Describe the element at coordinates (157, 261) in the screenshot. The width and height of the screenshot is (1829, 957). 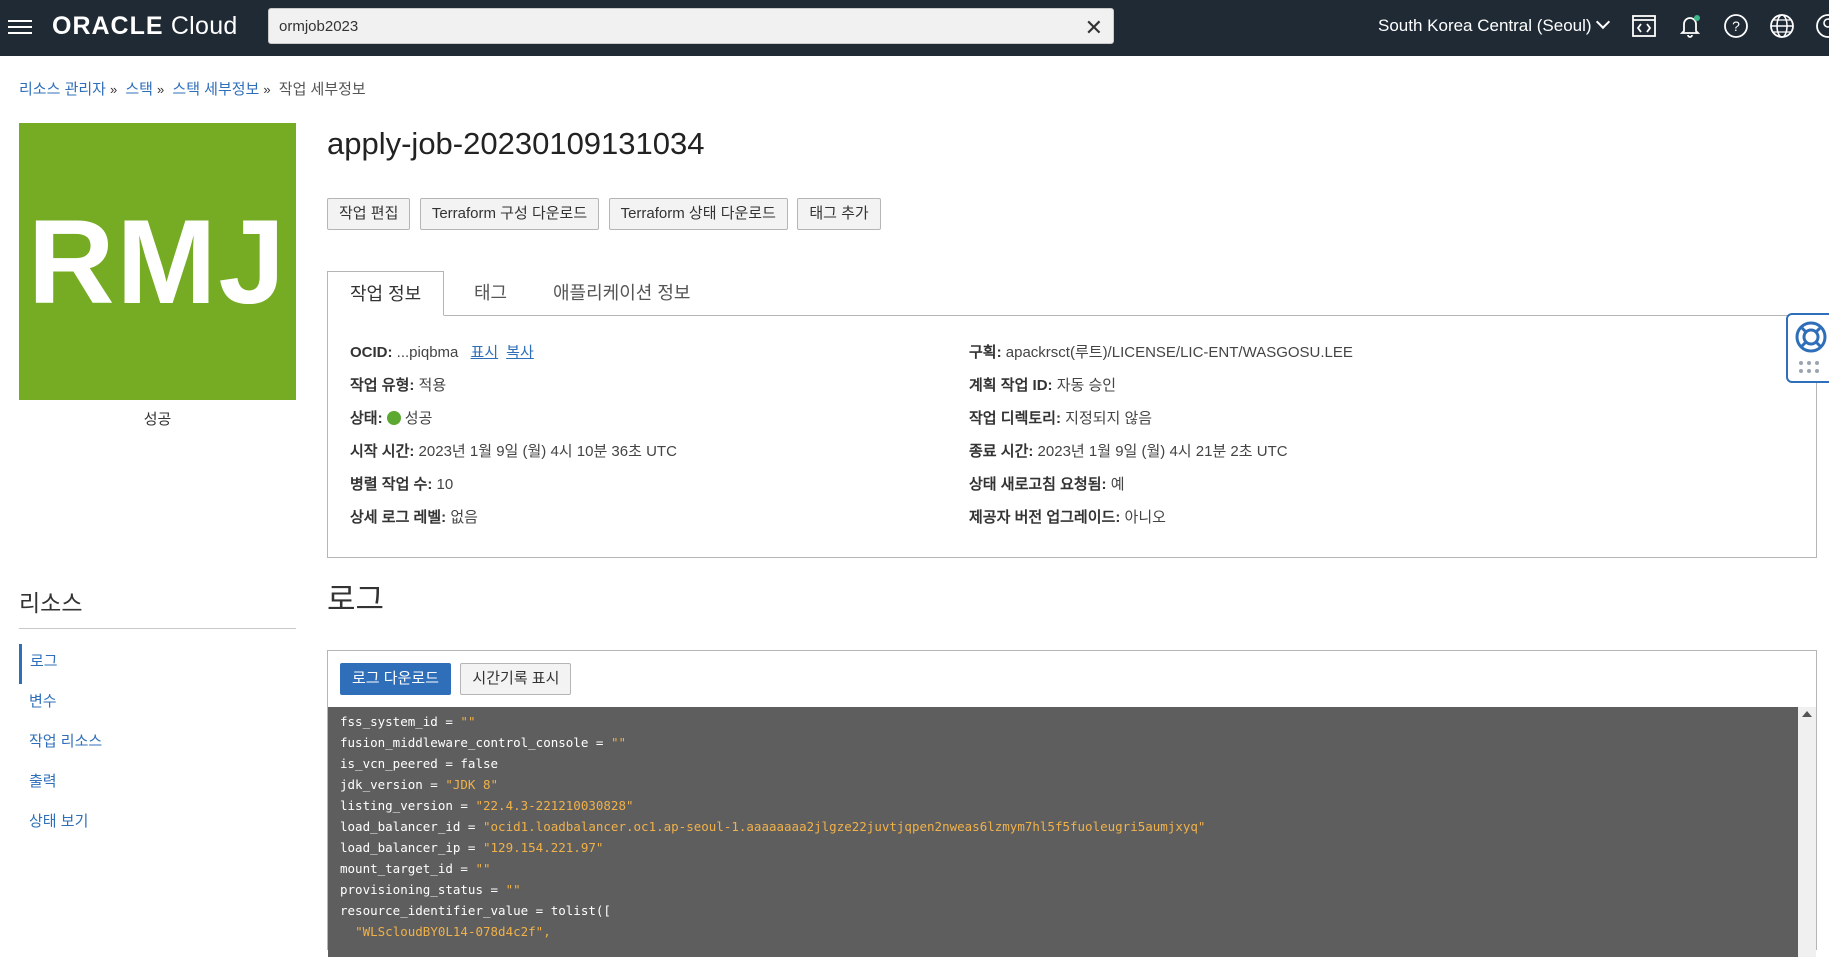
I see `job-avatar-tile: RMJ` at that location.